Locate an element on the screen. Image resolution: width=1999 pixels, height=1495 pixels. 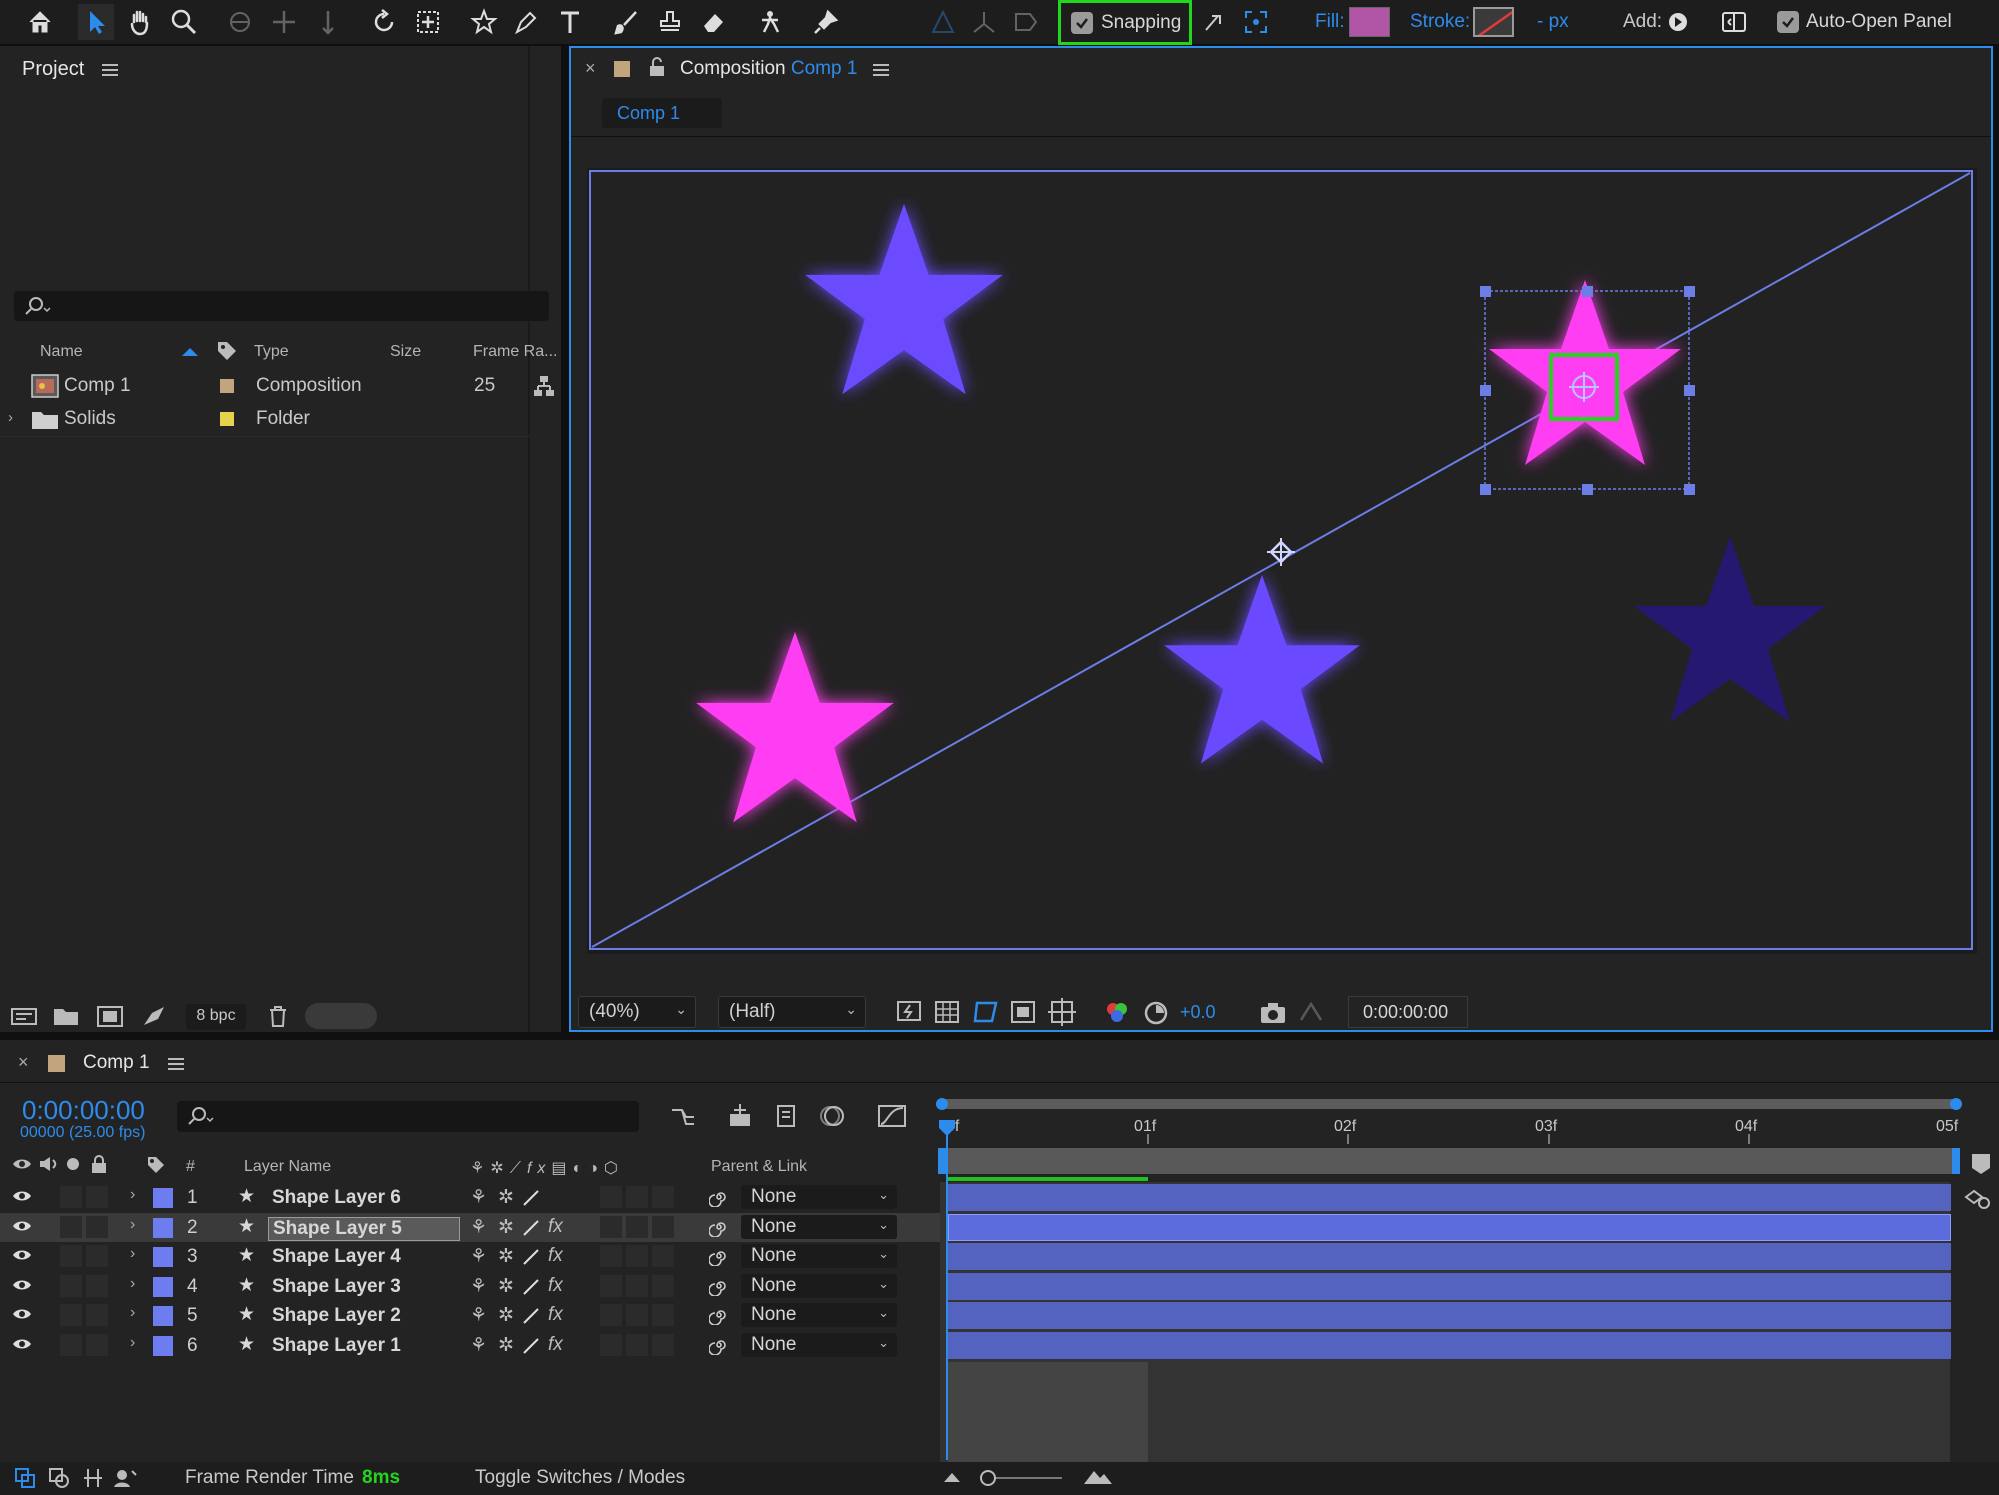
reset-exposure-icon is located at coordinates (1156, 1013).